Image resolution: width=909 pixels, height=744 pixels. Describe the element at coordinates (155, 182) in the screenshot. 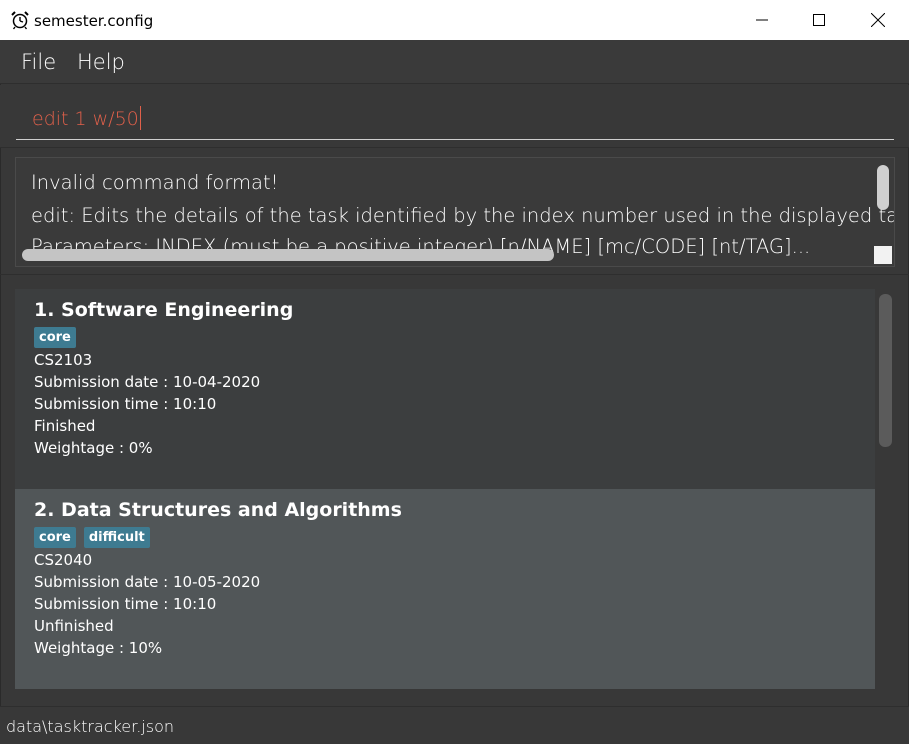

I see `result-line: Invalid command format!` at that location.